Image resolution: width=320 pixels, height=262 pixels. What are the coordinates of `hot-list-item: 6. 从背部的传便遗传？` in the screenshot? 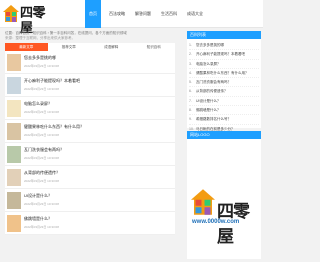 It's located at (224, 92).